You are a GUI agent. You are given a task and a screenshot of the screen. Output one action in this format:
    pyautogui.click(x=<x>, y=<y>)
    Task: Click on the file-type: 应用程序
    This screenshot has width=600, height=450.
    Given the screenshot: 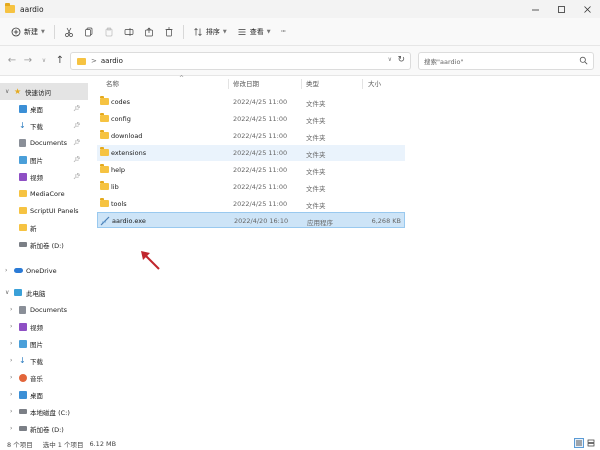 What is the action you would take?
    pyautogui.click(x=320, y=223)
    